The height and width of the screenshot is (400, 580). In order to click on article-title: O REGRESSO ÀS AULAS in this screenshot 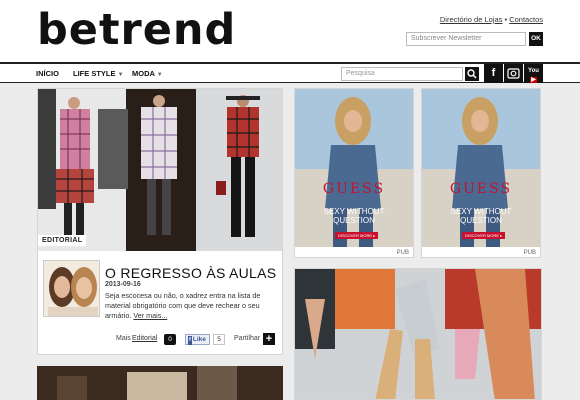, I will do `click(190, 273)`.